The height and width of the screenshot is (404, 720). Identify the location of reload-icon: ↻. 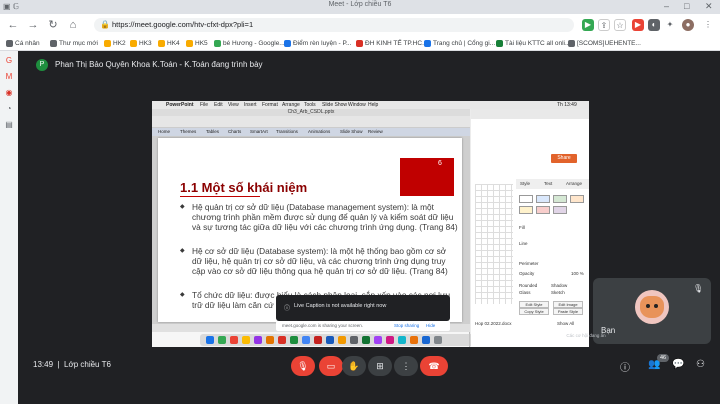
(53, 25).